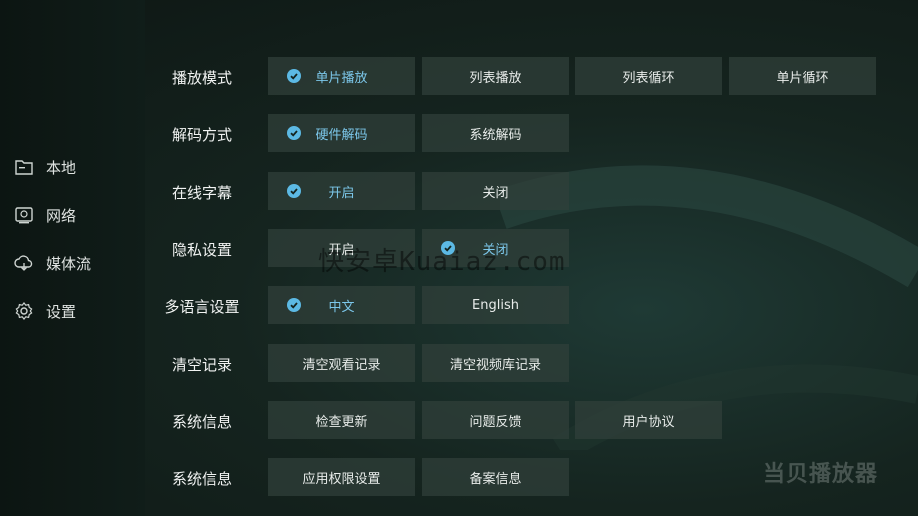 The image size is (918, 516). What do you see at coordinates (820, 474) in the screenshot?
I see `brand-logo-text: 当贝播放器` at bounding box center [820, 474].